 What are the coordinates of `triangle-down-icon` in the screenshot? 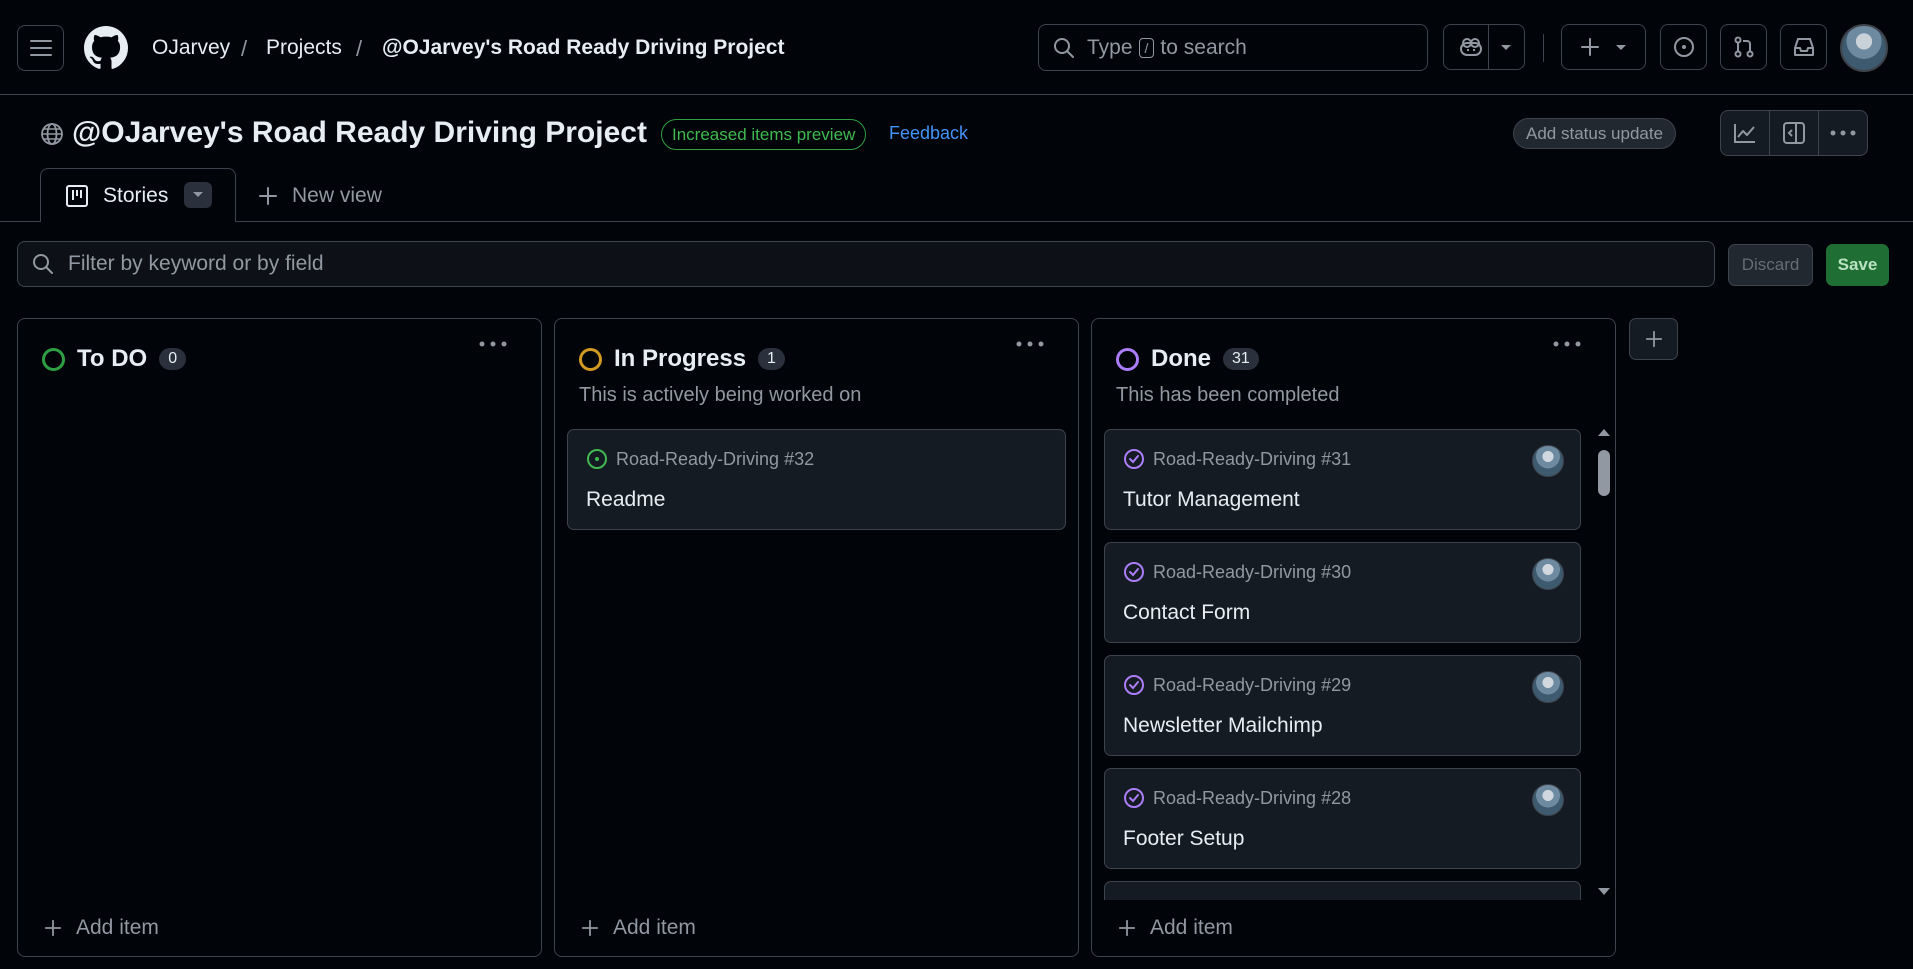 It's located at (198, 194).